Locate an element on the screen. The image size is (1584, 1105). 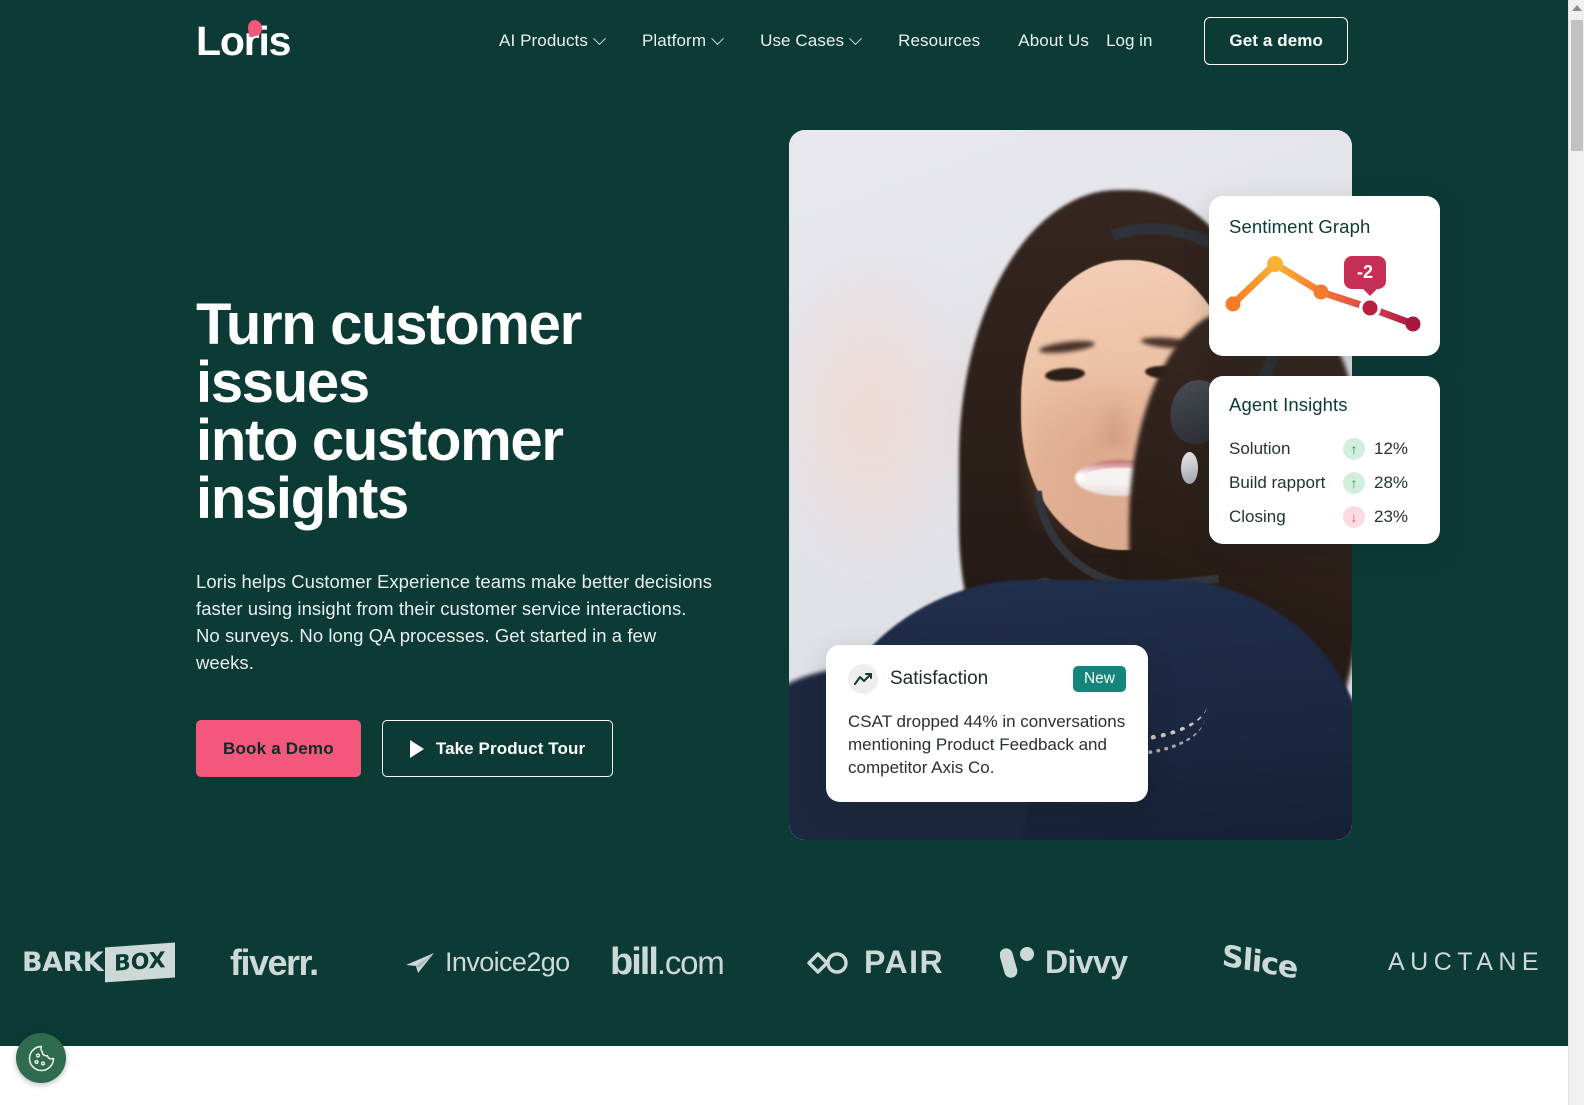
logo-billcom: bill .com is located at coordinates (667, 962).